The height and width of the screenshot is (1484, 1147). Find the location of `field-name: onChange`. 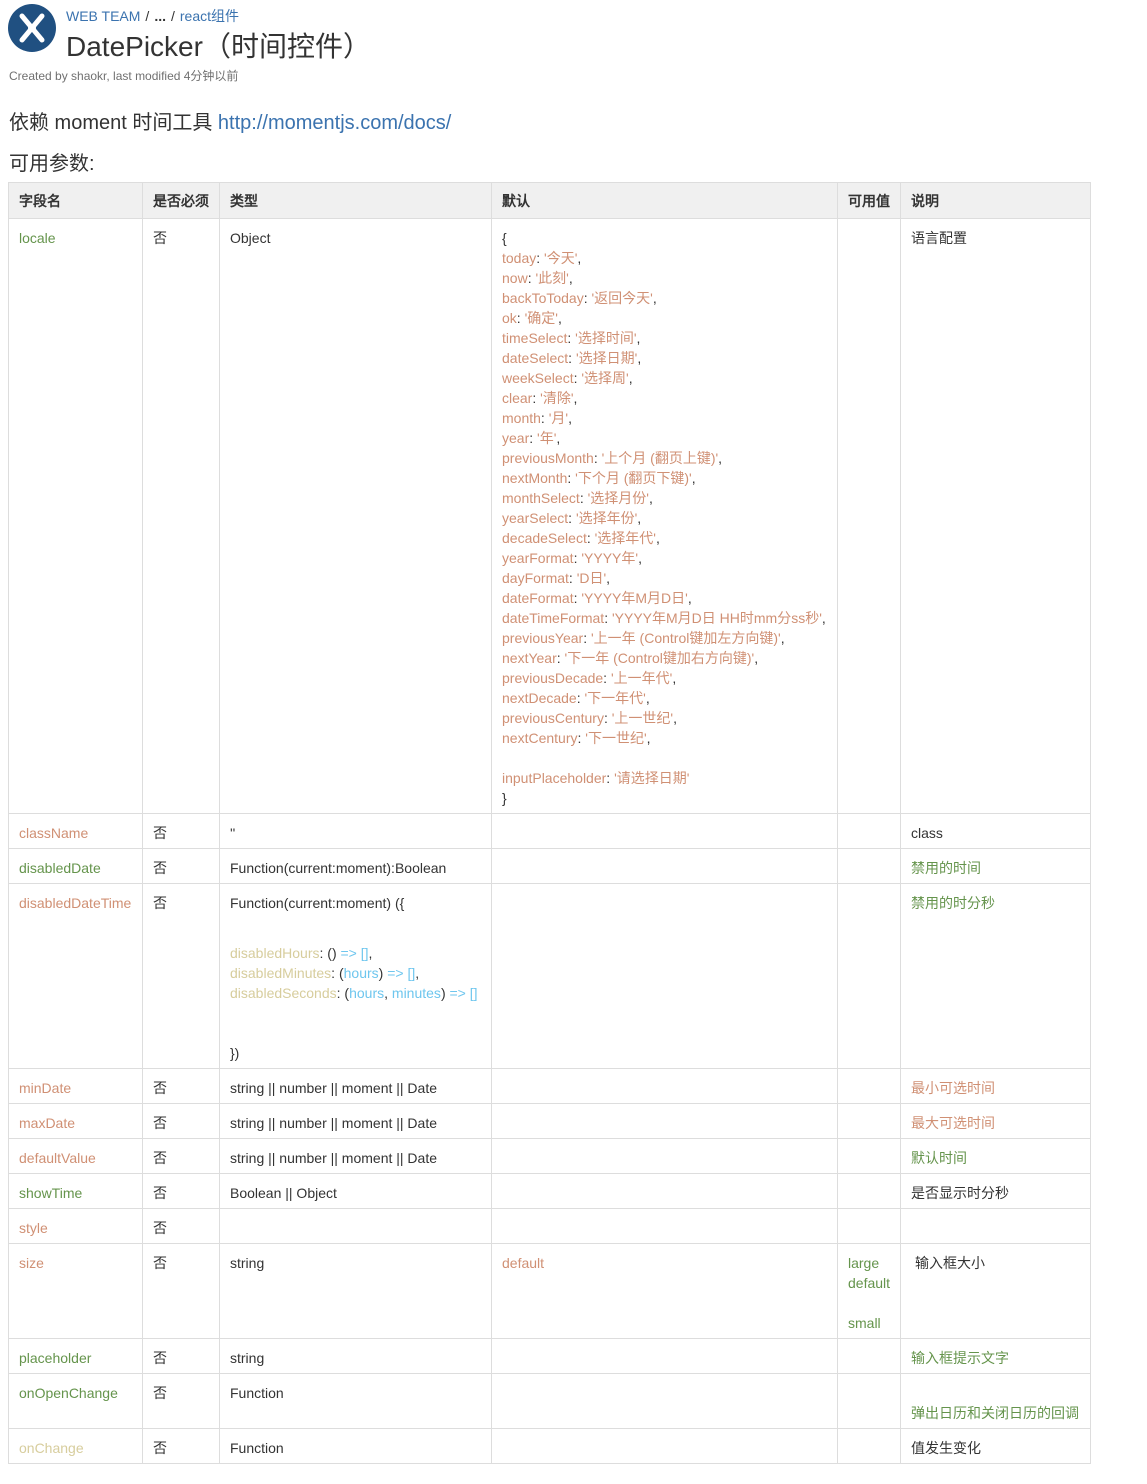

field-name: onChange is located at coordinates (75, 1446).